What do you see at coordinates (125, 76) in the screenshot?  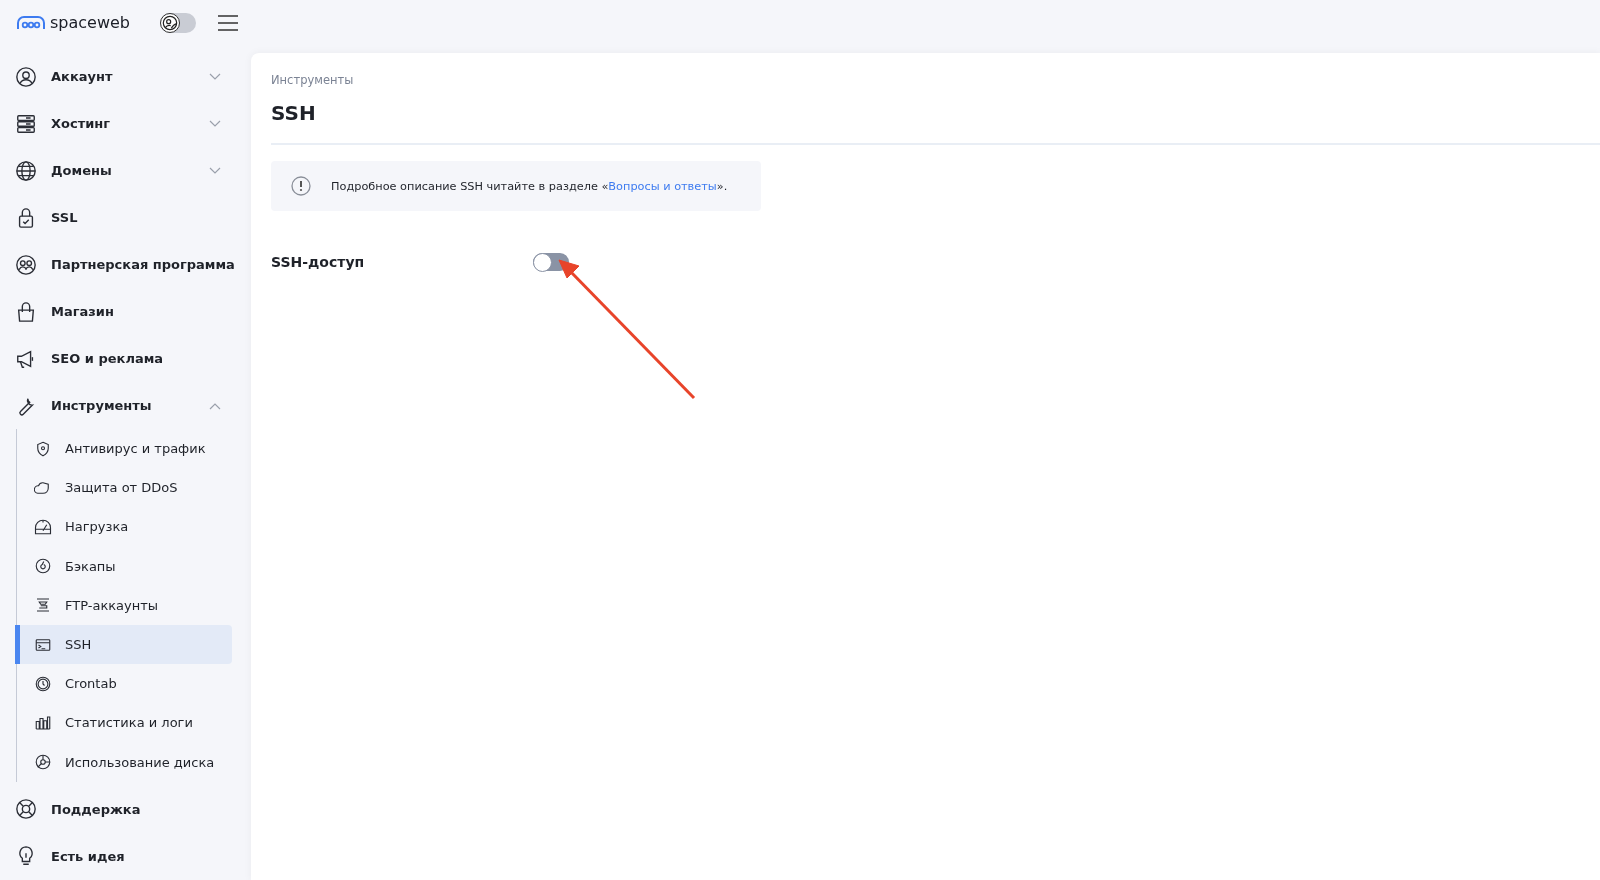 I see `nav-item: Аккаунт` at bounding box center [125, 76].